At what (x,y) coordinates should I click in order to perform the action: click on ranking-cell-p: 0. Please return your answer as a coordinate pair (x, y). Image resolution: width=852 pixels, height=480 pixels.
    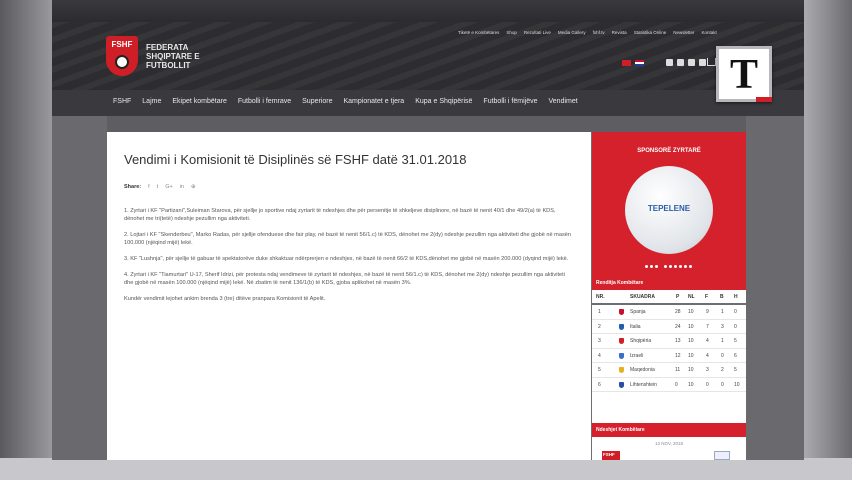
    Looking at the image, I should click on (676, 384).